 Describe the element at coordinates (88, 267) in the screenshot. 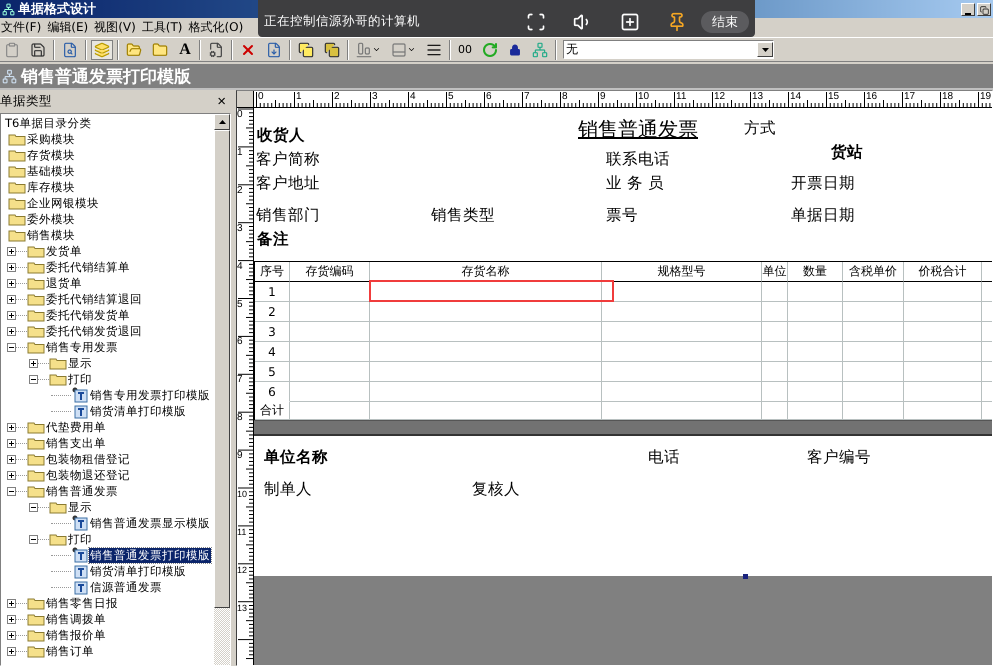

I see `tree-item: 委托代销结算单` at that location.